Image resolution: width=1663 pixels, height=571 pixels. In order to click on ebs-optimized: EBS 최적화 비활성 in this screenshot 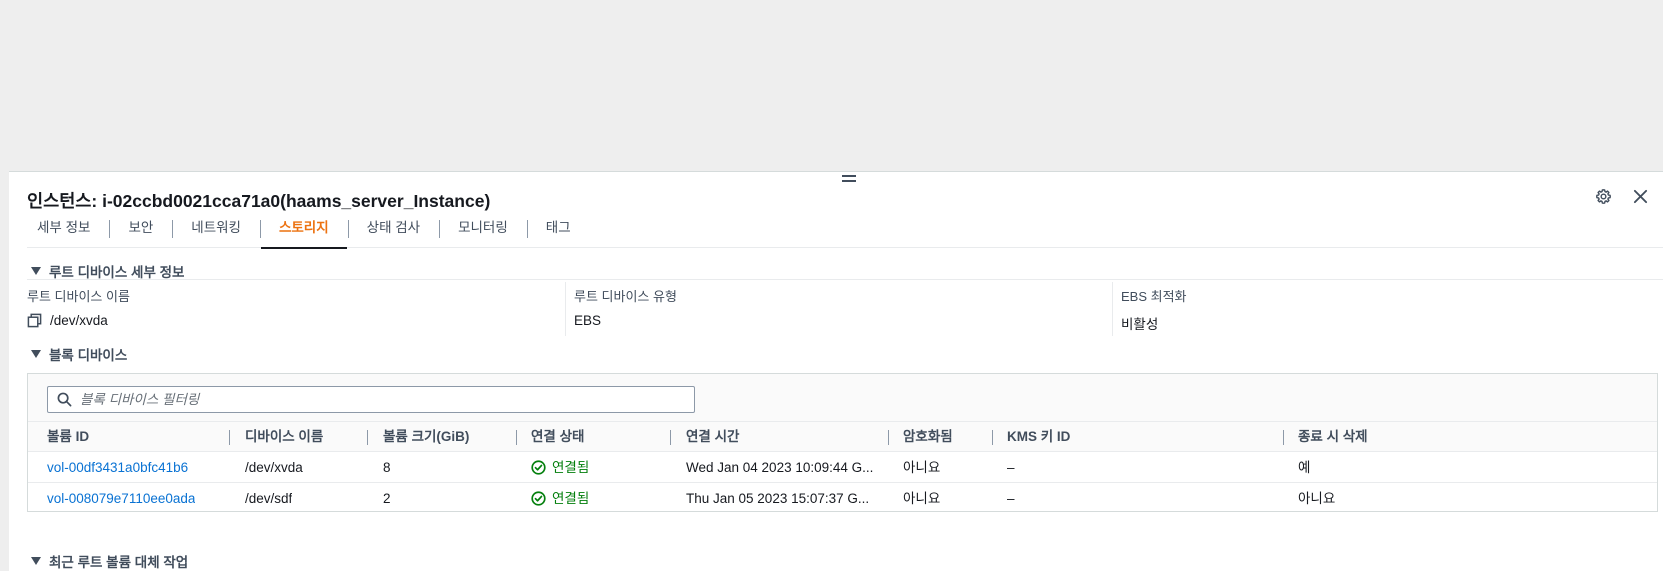, I will do `click(1154, 309)`.